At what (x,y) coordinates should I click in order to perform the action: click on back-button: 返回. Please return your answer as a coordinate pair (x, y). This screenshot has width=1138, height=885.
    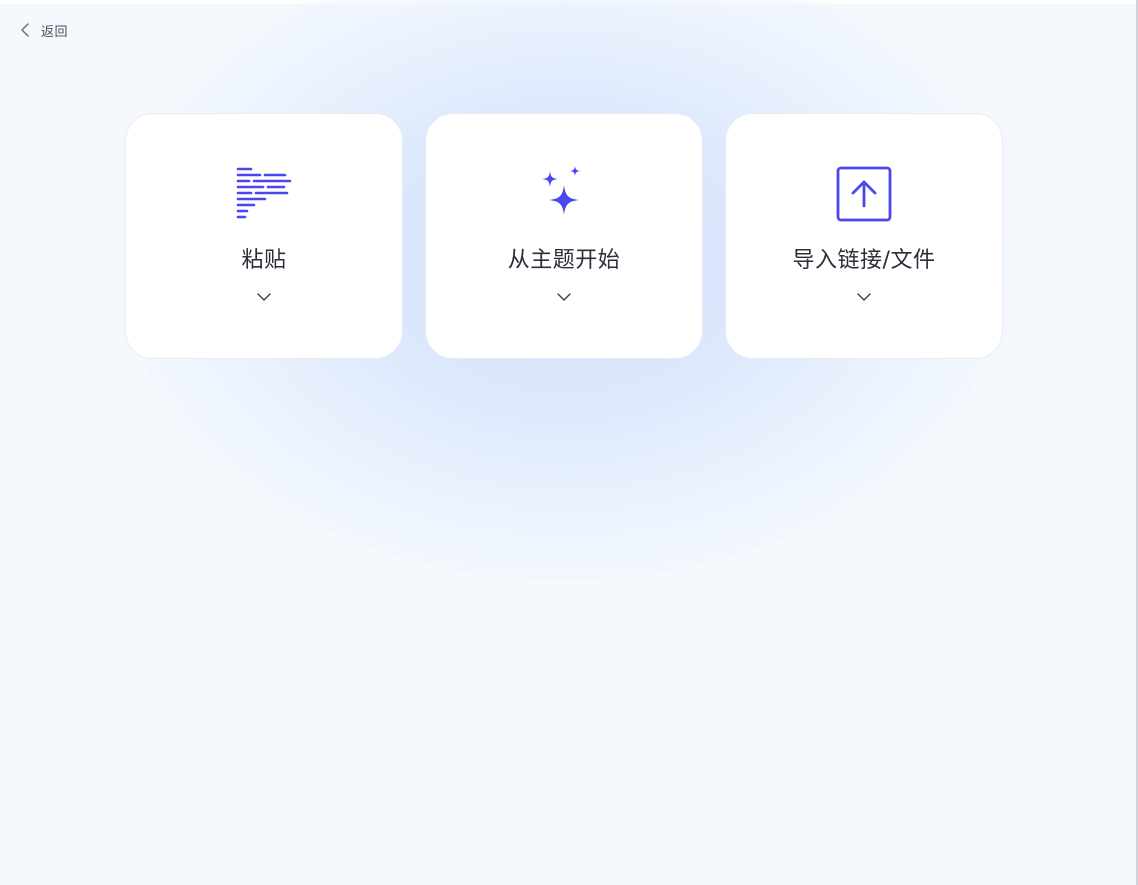
    Looking at the image, I should click on (43, 30).